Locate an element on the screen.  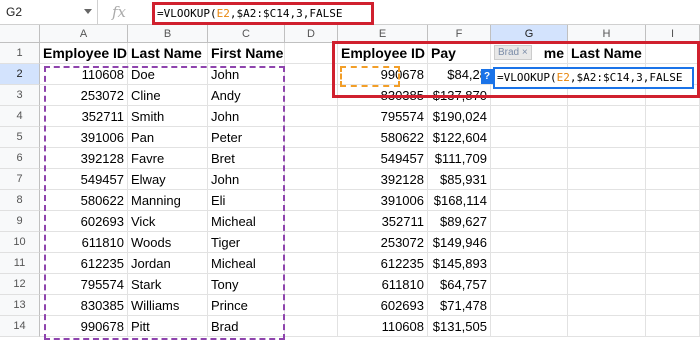
cell-h8 is located at coordinates (607, 200).